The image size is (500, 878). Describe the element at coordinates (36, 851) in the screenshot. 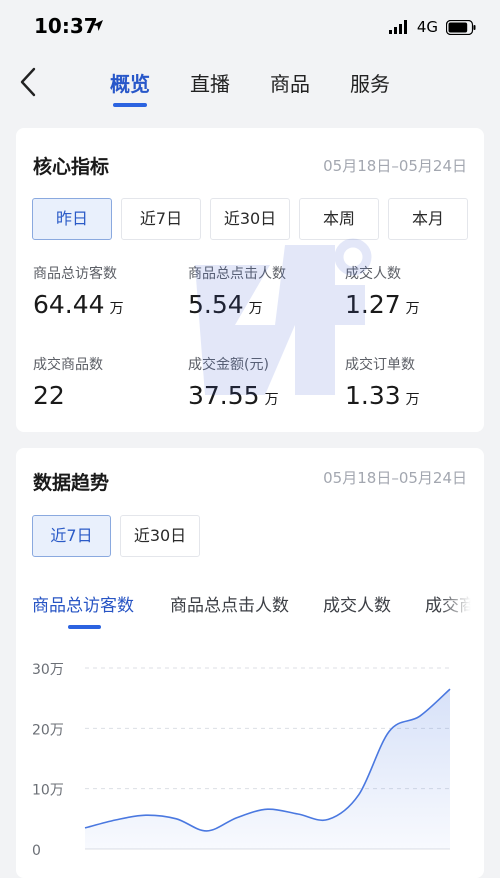

I see `y-tick-label: 0` at that location.